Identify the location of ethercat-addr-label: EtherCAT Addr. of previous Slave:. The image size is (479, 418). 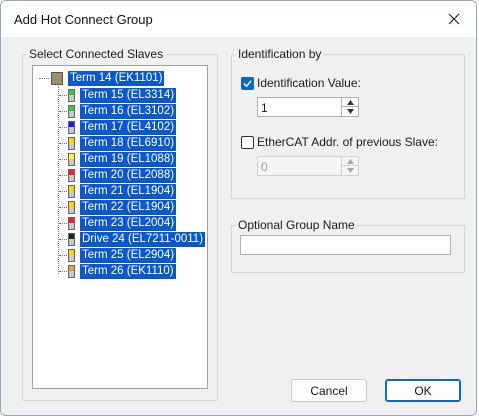
(347, 142).